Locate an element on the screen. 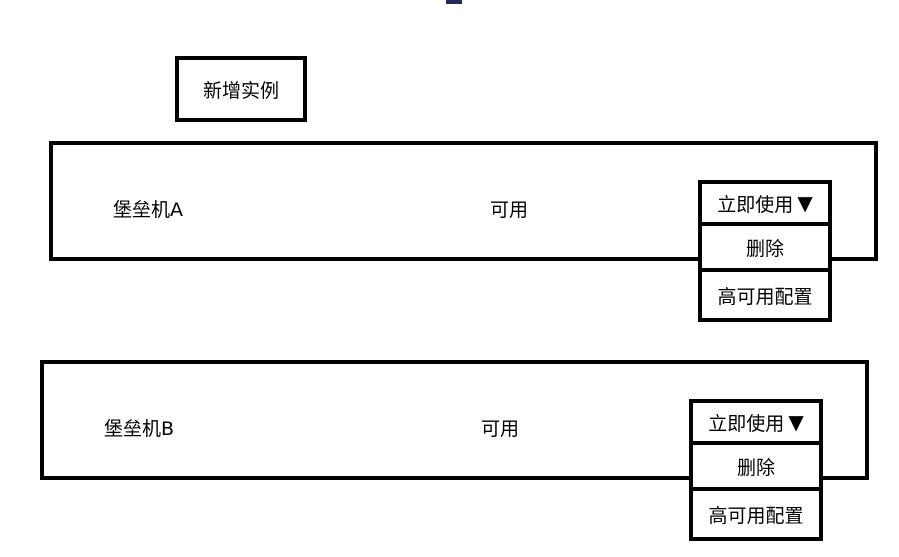  instance-action-menu-b: 立即使用 ▼ 删除 高可用配置 is located at coordinates (756, 470).